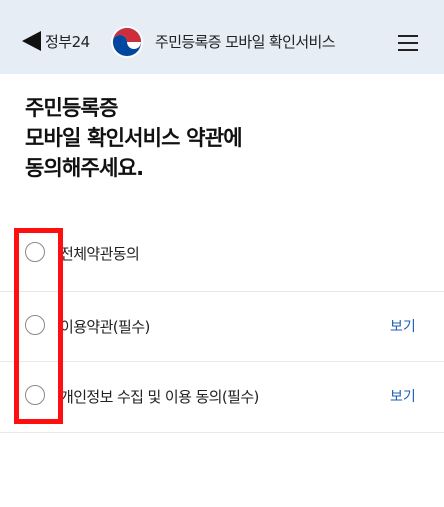  What do you see at coordinates (159, 396) in the screenshot?
I see `privacy-consent-label: 개인정보 수집 및 이용 동의(필수)` at bounding box center [159, 396].